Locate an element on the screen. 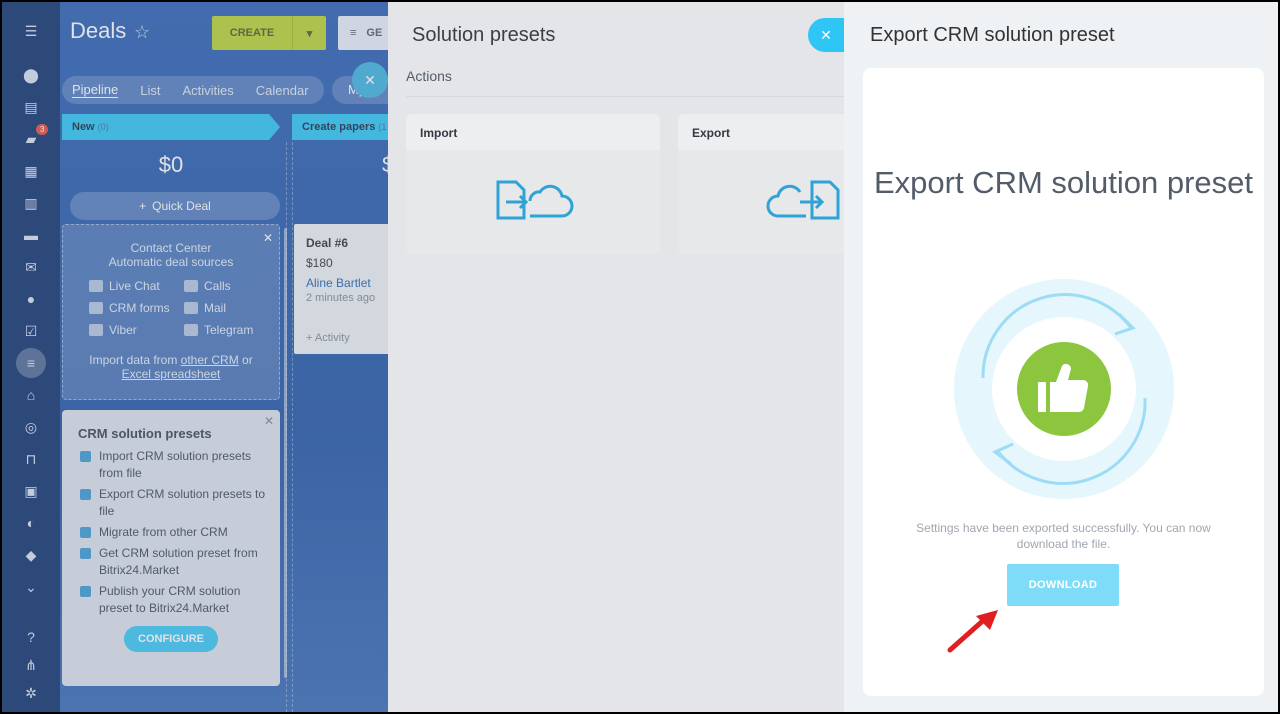  success-graphic is located at coordinates (1064, 389).